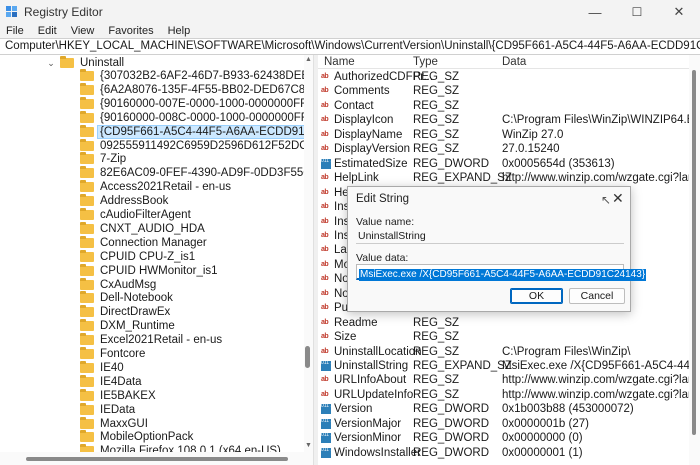 The image size is (700, 465). What do you see at coordinates (86, 63) in the screenshot?
I see `tree-item-uninstall: ⌄ Uninstall` at bounding box center [86, 63].